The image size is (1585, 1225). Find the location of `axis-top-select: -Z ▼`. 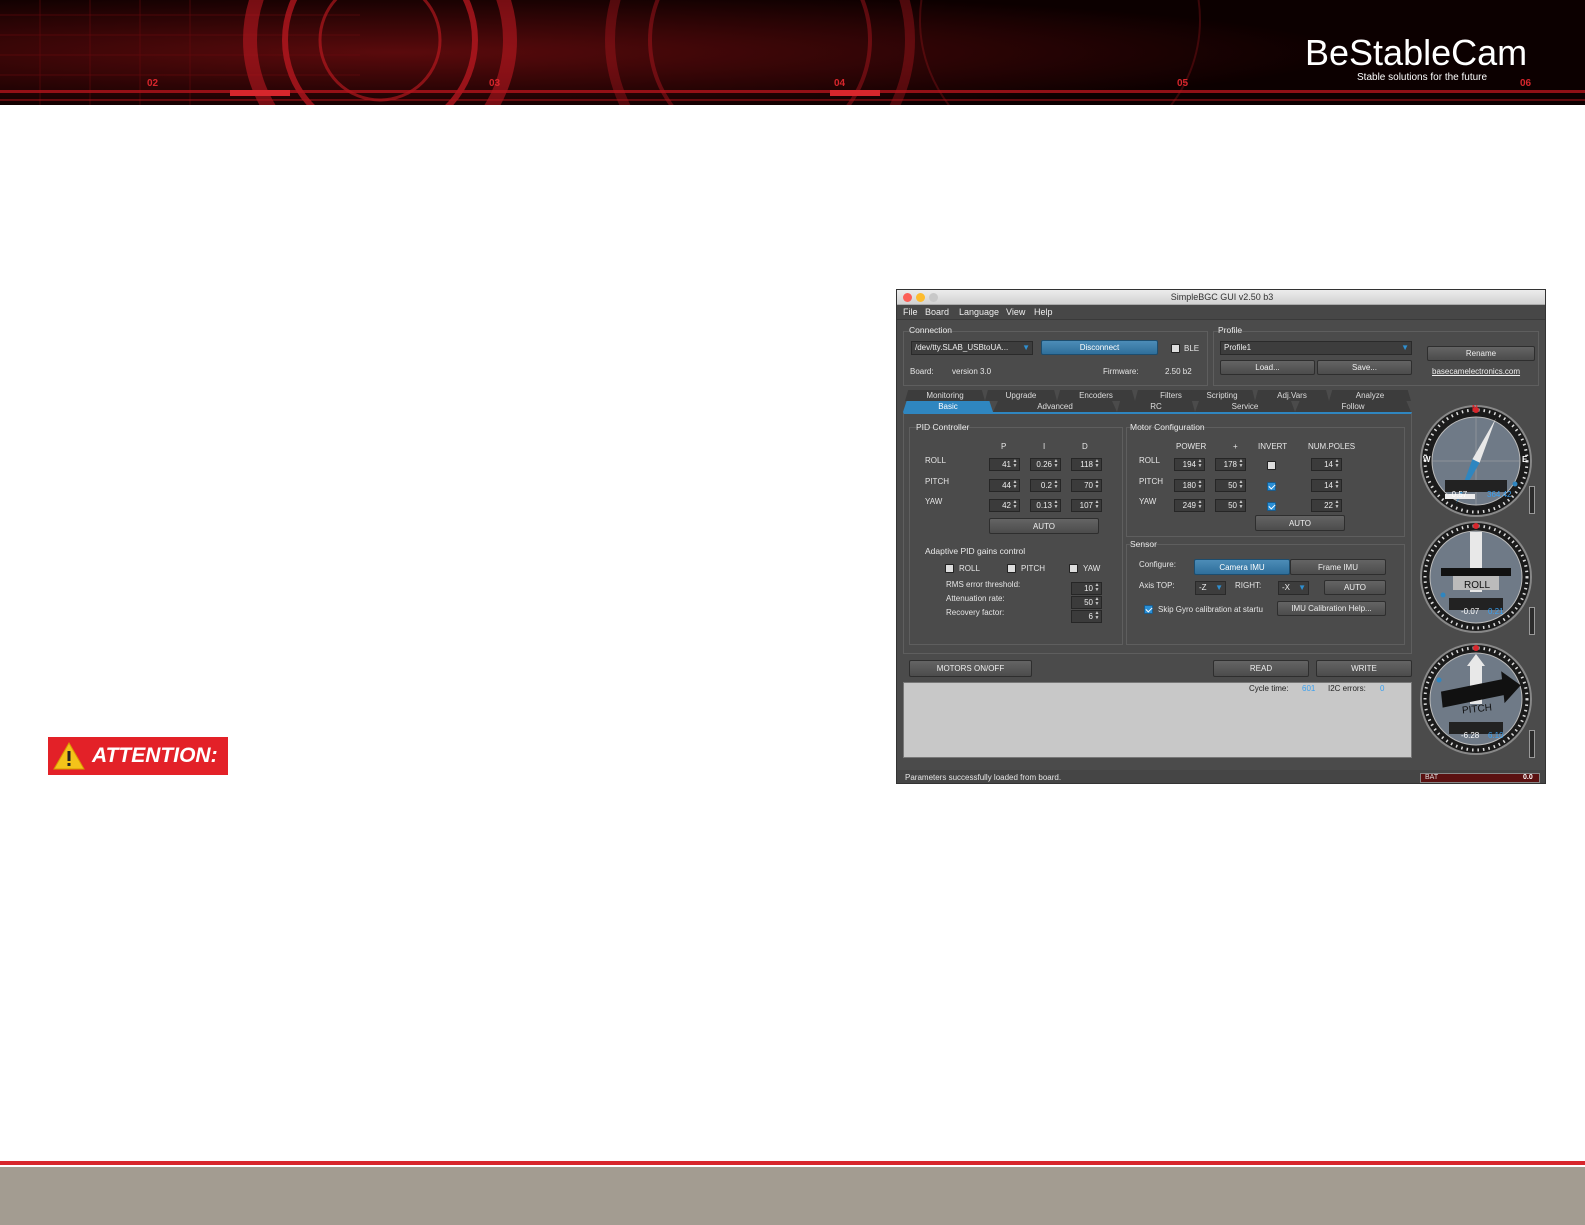

axis-top-select: -Z ▼ is located at coordinates (1210, 588).